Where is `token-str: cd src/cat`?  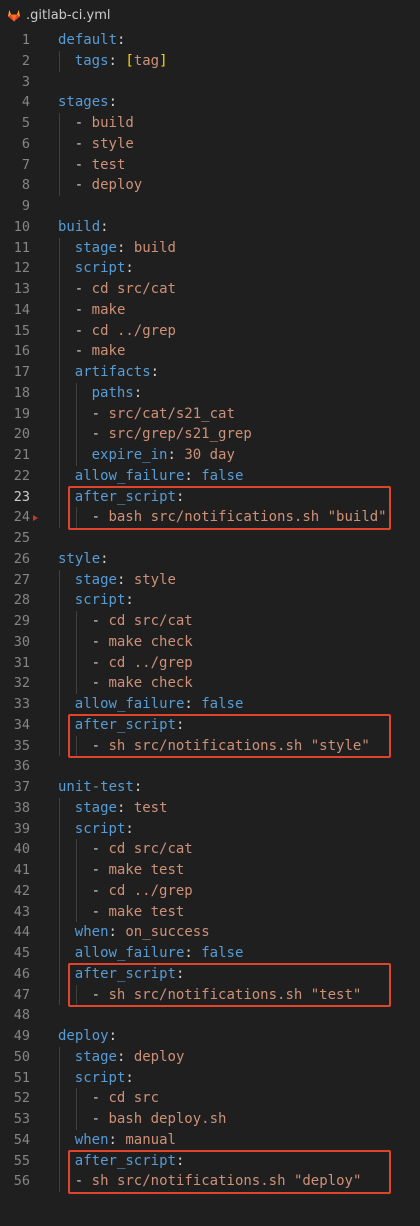 token-str: cd src/cat is located at coordinates (150, 621).